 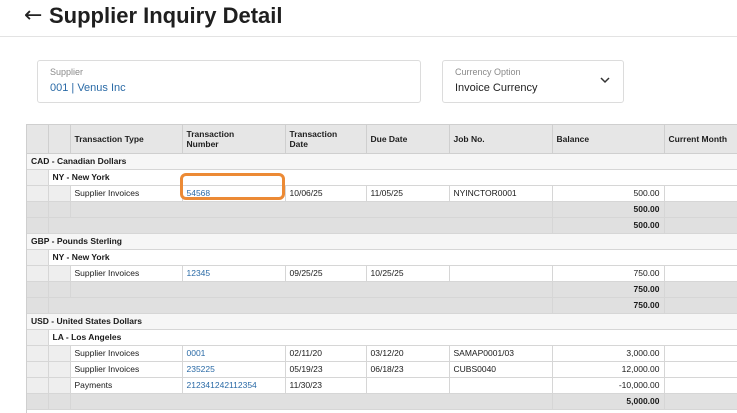 What do you see at coordinates (501, 369) in the screenshot?
I see `job-no-cell: CUBS0040` at bounding box center [501, 369].